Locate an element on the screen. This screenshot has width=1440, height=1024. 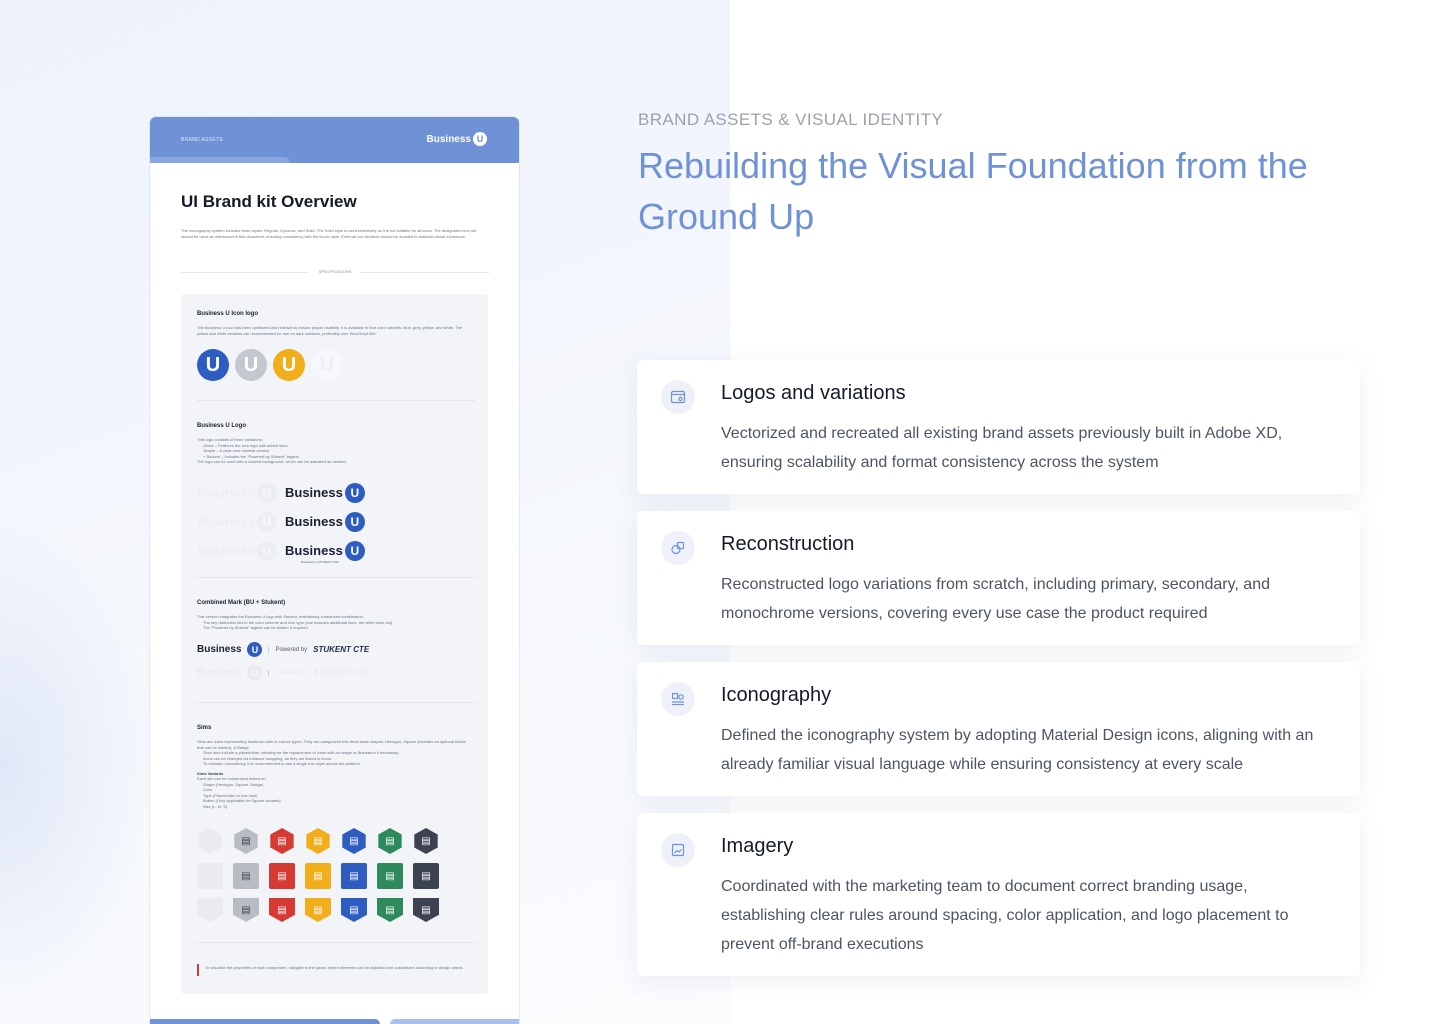
sims-variant-bullet: Size (L, M, S) is located at coordinates (215, 806).